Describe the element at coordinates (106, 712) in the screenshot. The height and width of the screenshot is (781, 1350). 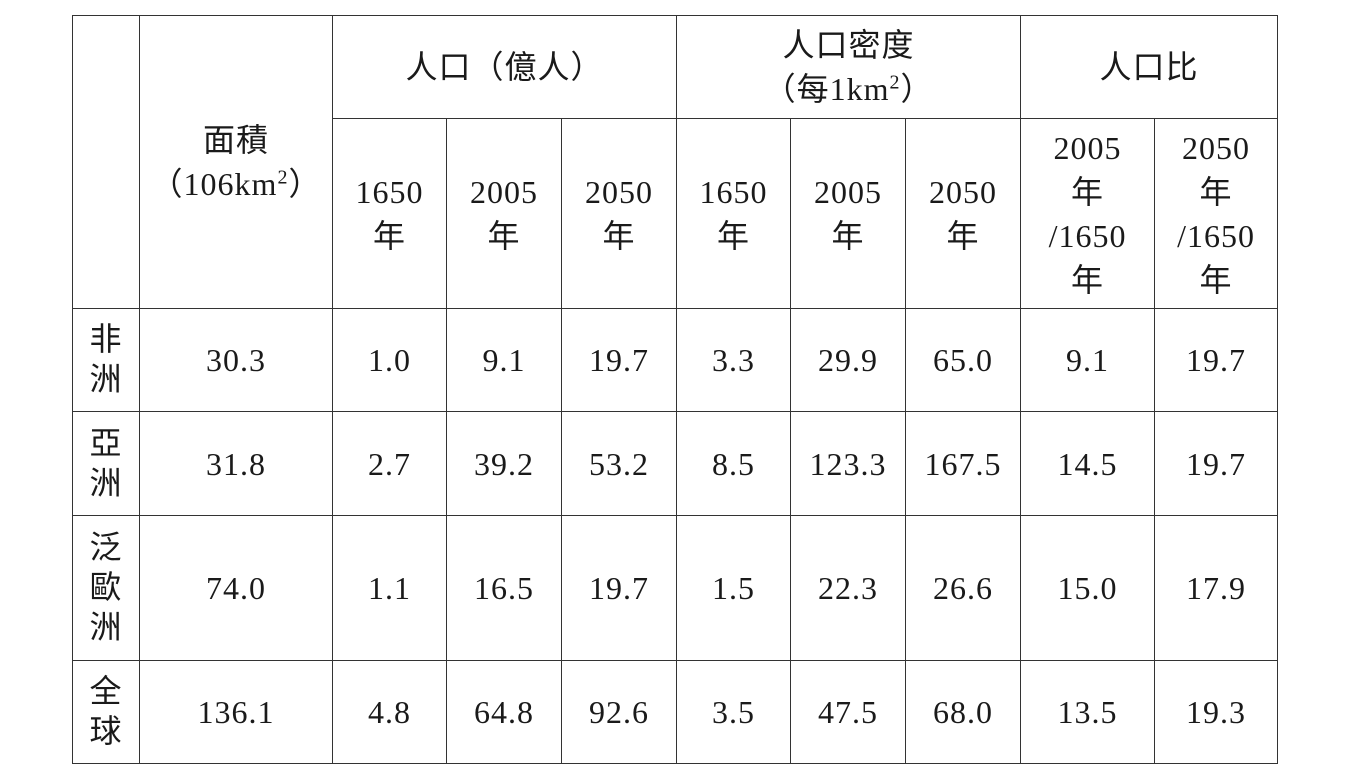
I see `region-cell: 全球` at that location.